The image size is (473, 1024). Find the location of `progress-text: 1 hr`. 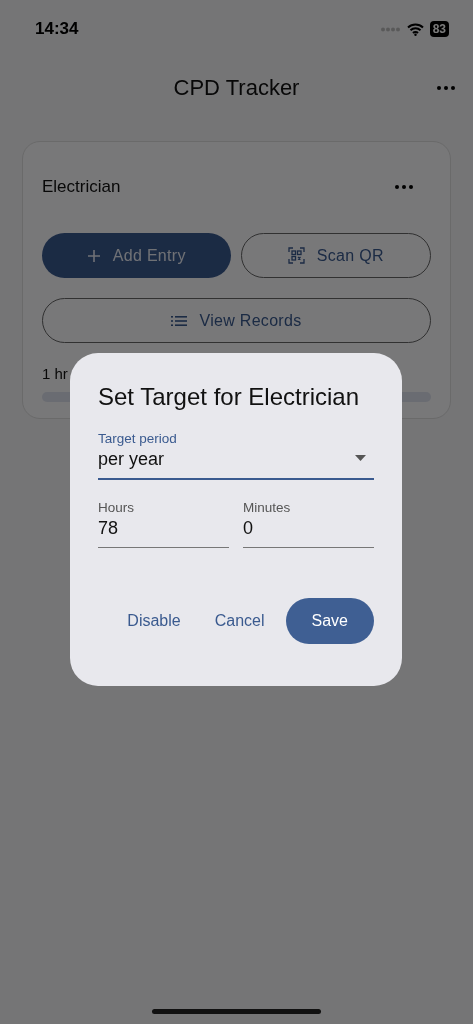

progress-text: 1 hr is located at coordinates (55, 374).